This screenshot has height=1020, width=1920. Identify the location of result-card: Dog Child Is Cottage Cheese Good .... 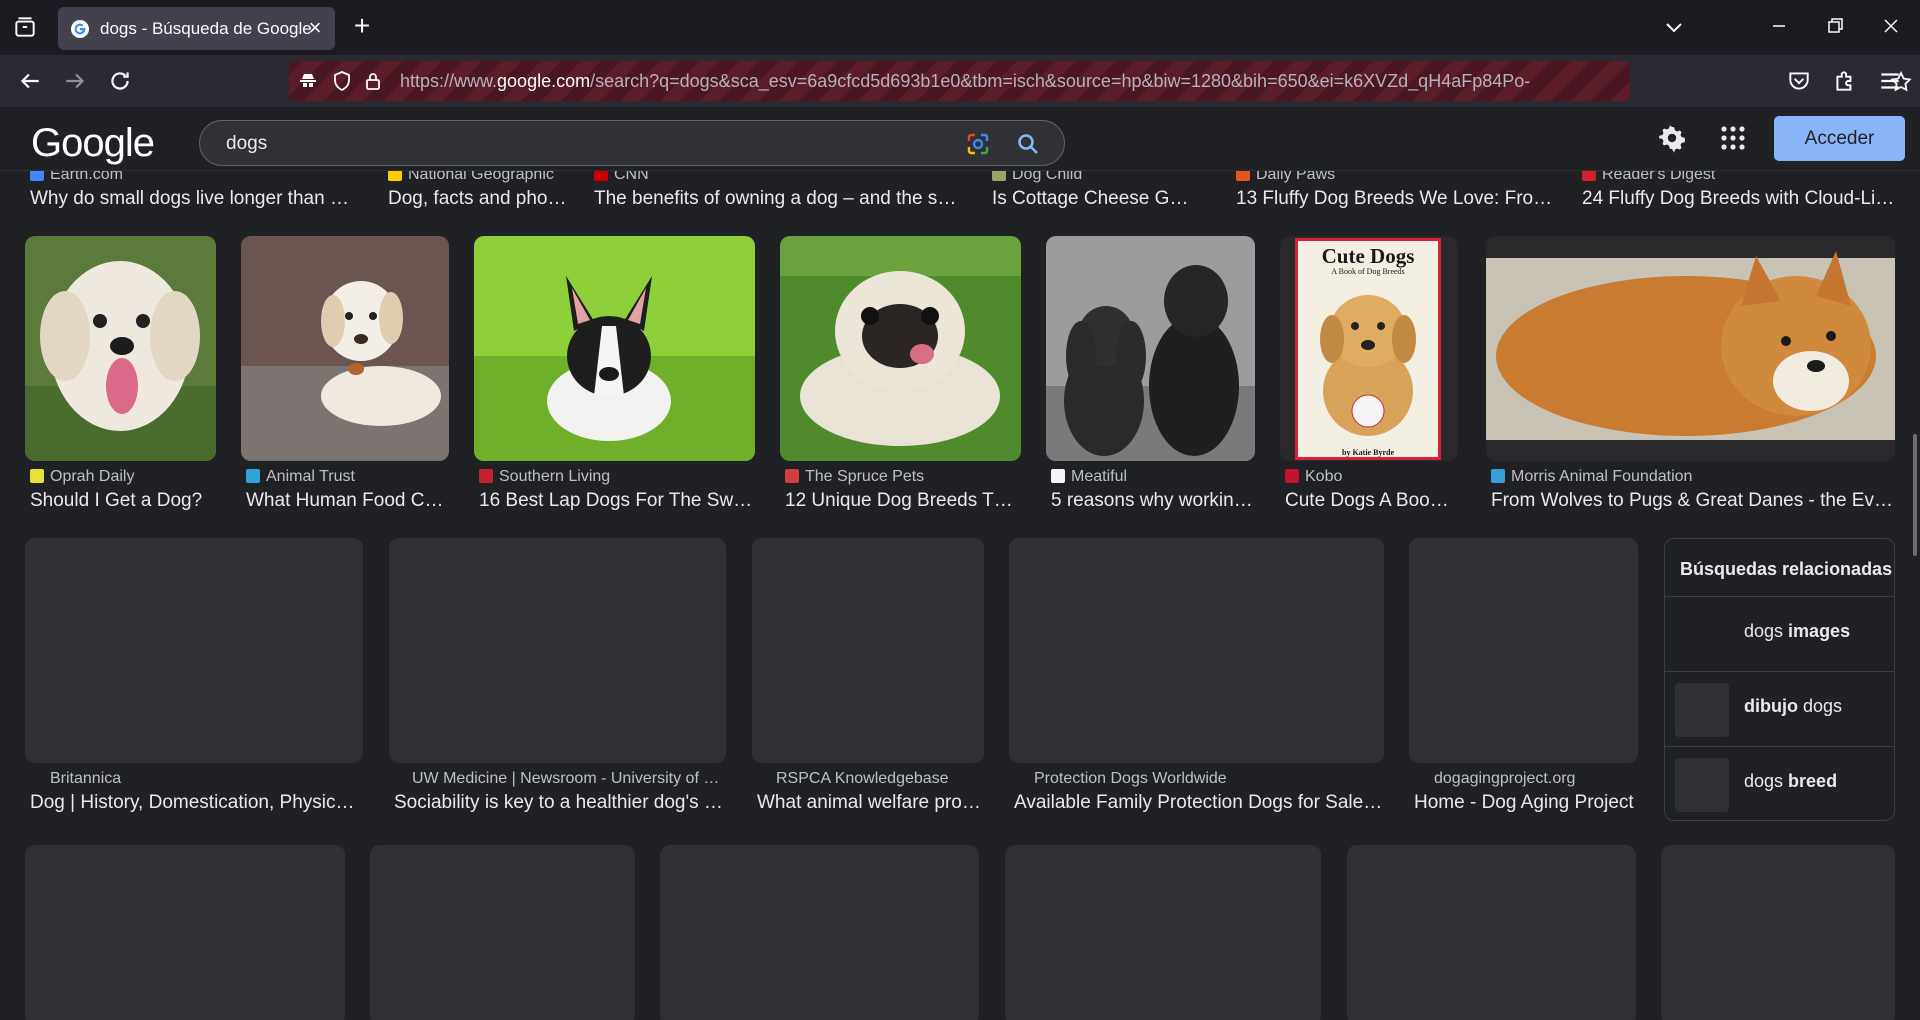
(1092, 193).